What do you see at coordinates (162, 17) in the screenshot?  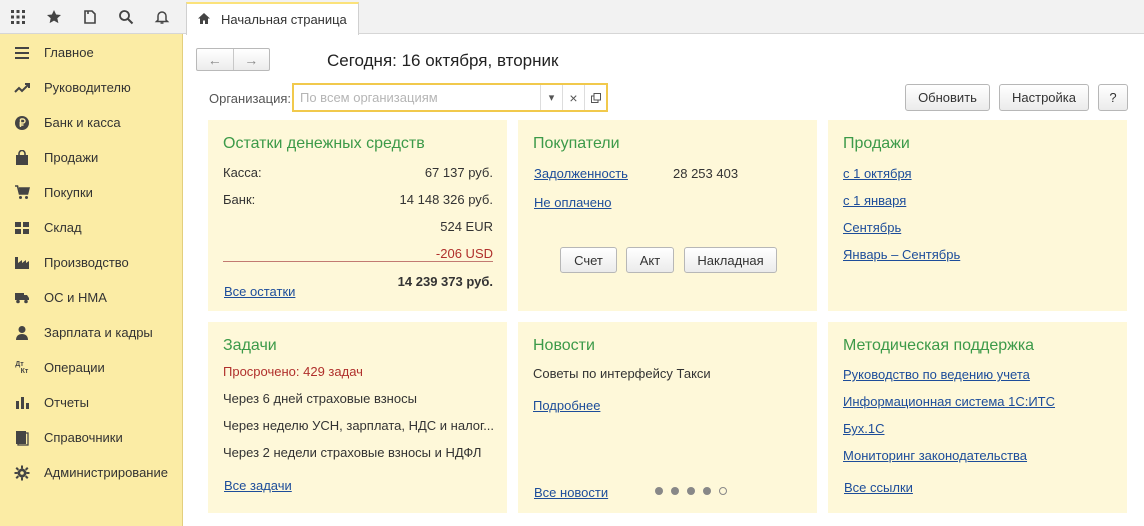 I see `bell-icon` at bounding box center [162, 17].